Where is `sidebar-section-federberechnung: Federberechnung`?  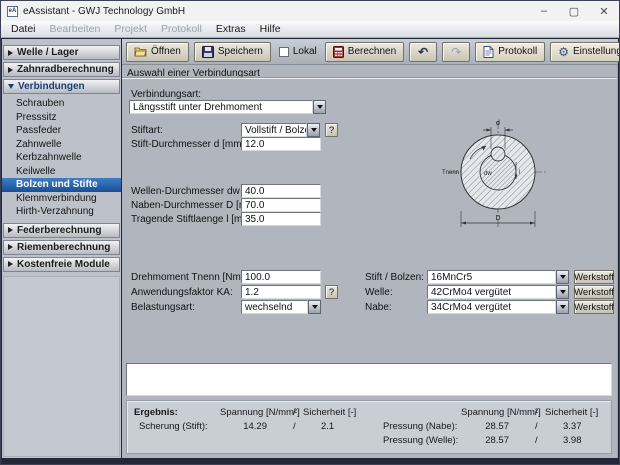
sidebar-section-federberechnung: Federberechnung is located at coordinates (61, 230).